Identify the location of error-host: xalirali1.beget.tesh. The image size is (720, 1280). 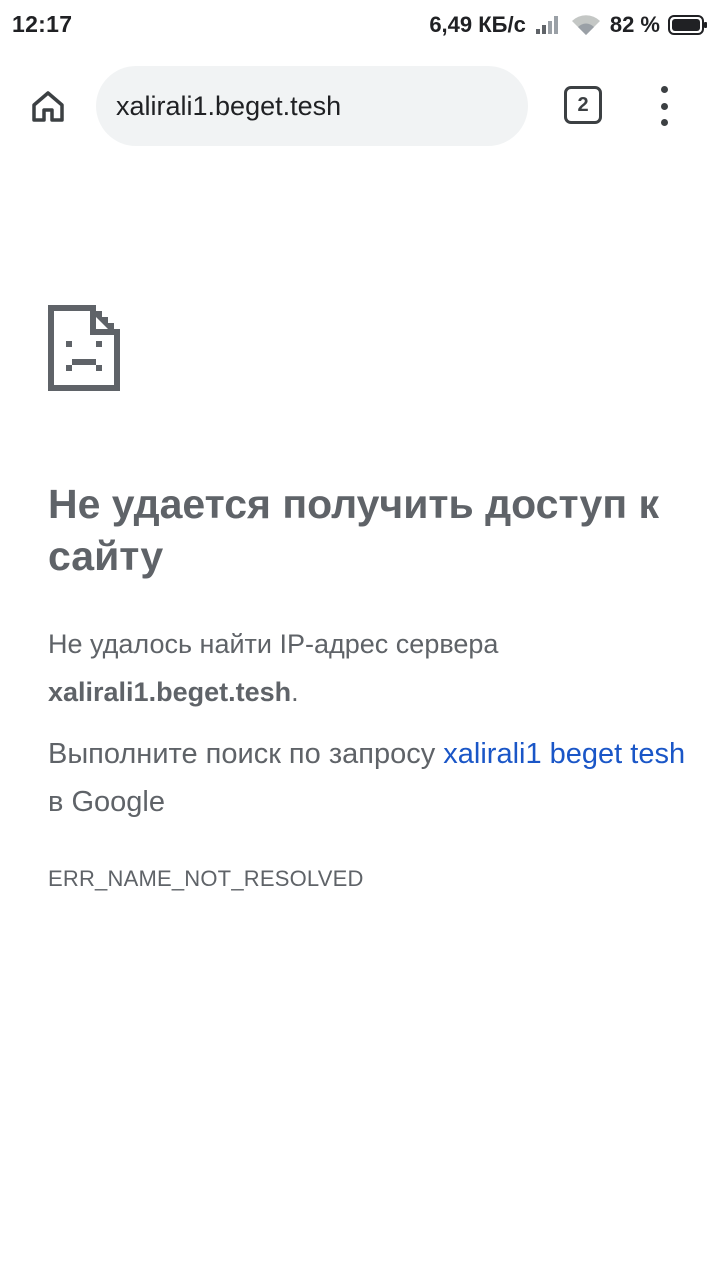
(170, 692).